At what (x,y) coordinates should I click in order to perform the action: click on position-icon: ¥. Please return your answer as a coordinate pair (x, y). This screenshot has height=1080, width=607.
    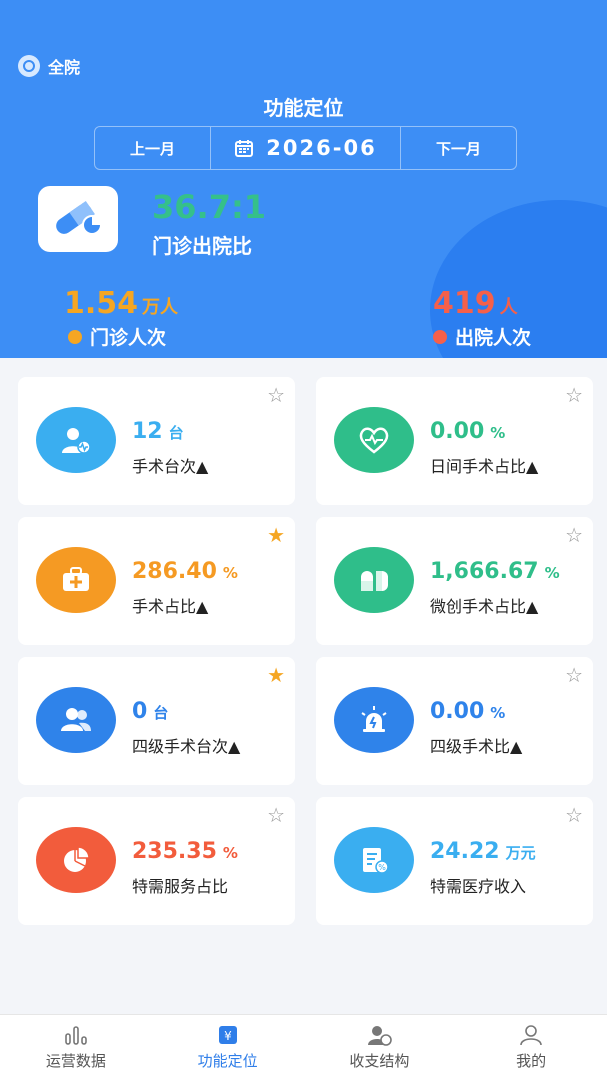
    Looking at the image, I should click on (227, 1035).